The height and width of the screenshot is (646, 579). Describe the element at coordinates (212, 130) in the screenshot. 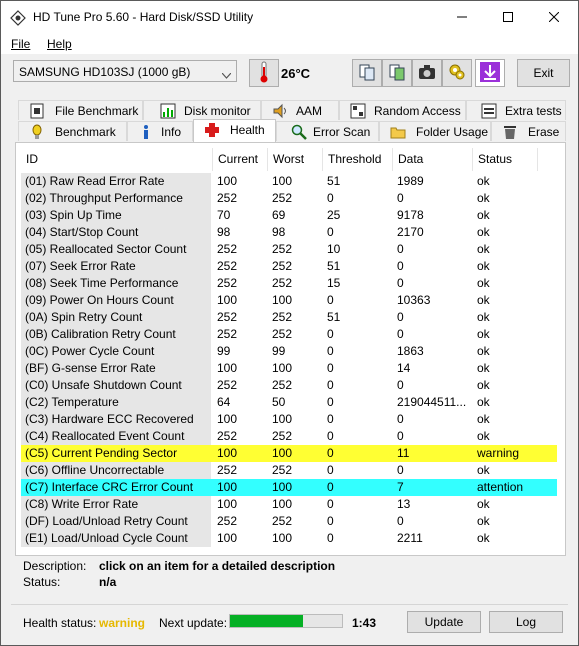

I see `health-icon` at that location.